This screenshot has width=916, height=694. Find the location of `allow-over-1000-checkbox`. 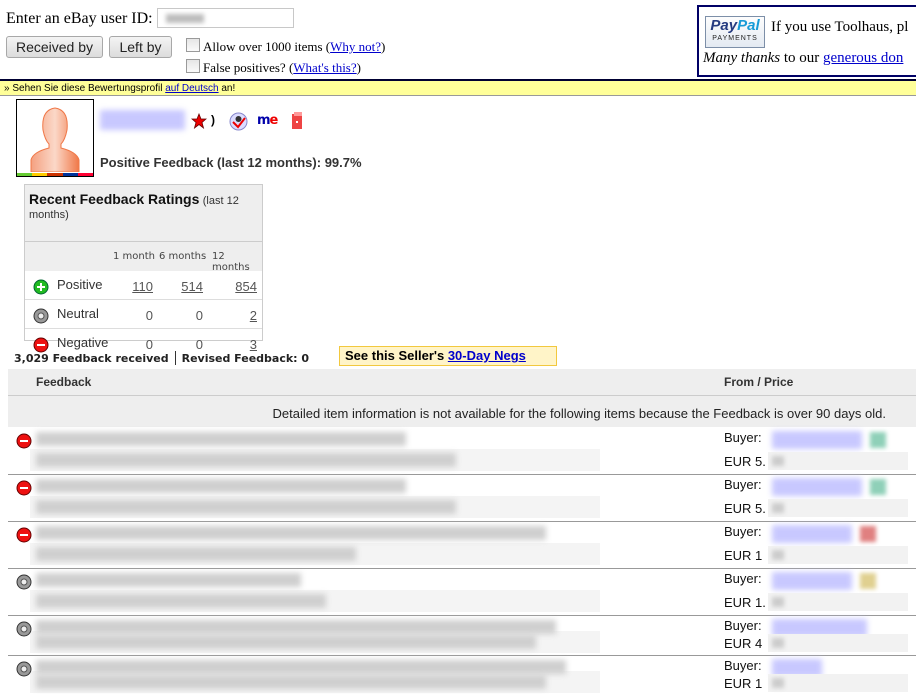

allow-over-1000-checkbox is located at coordinates (193, 45).